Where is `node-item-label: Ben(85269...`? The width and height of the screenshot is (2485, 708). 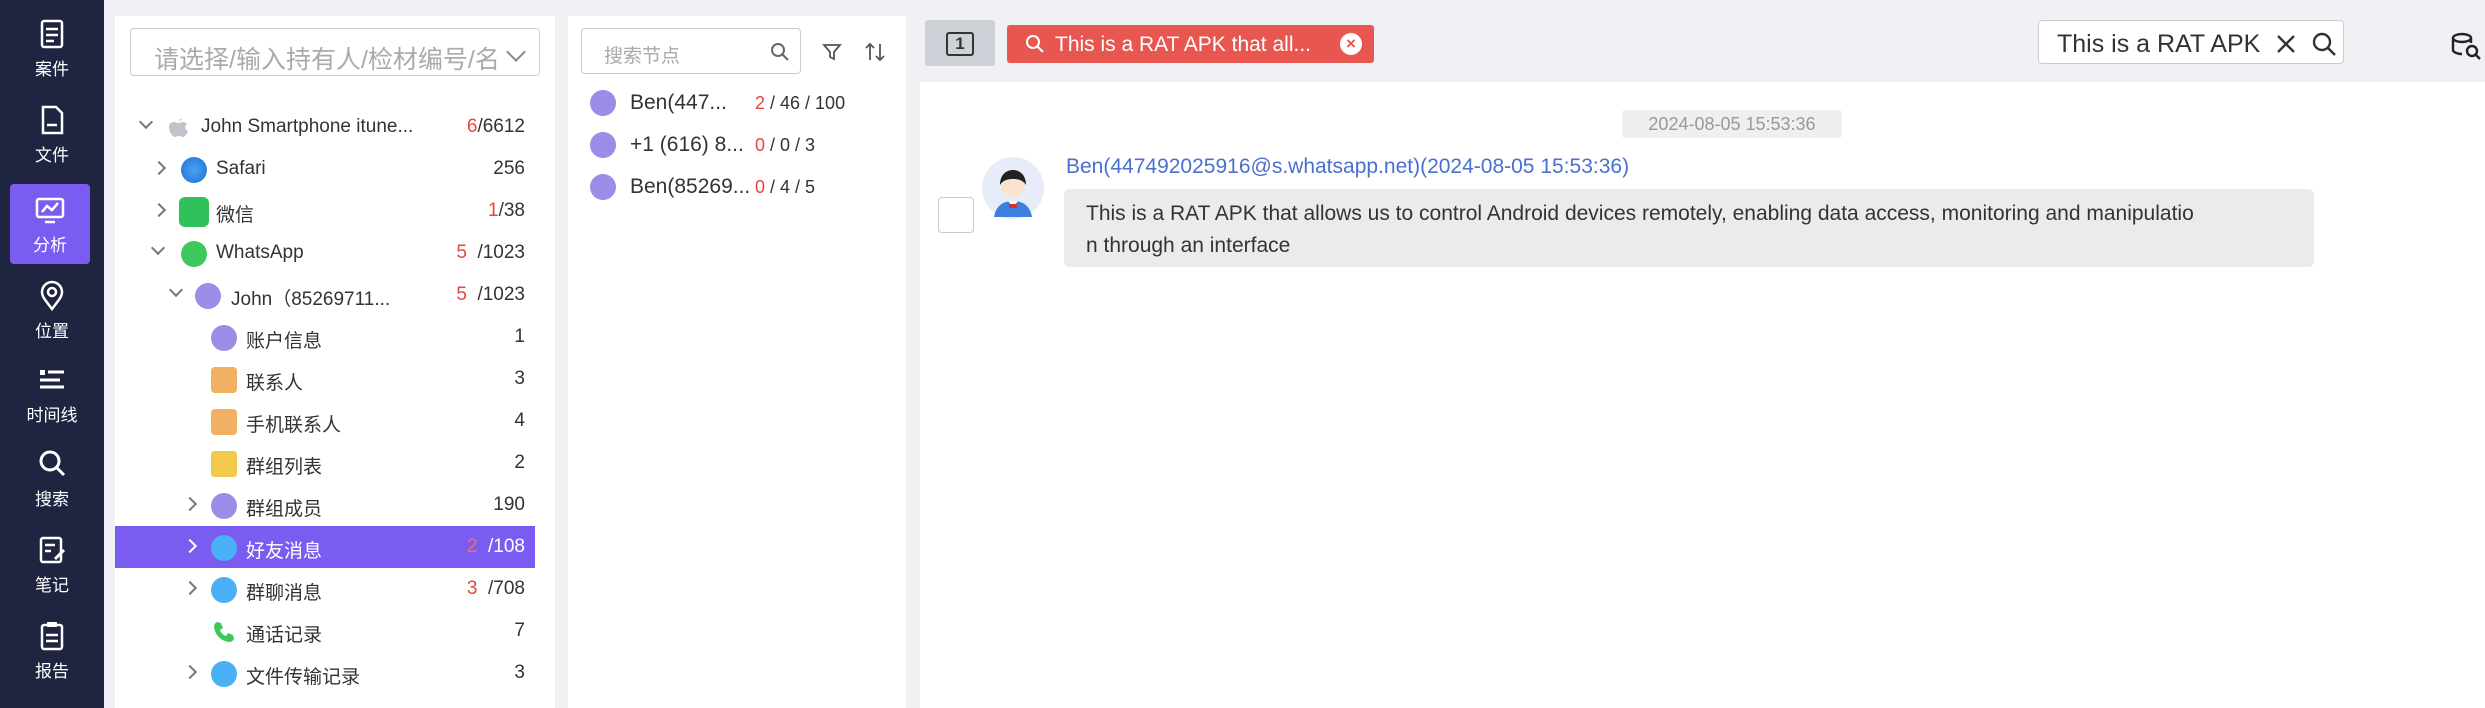 node-item-label: Ben(85269... is located at coordinates (690, 186).